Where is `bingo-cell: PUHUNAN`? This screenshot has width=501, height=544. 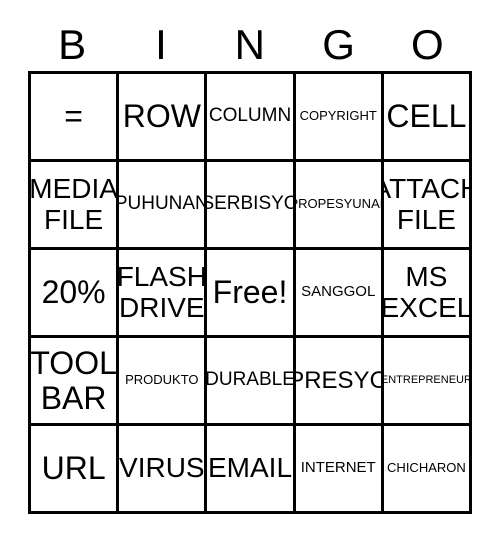 bingo-cell: PUHUNAN is located at coordinates (163, 204).